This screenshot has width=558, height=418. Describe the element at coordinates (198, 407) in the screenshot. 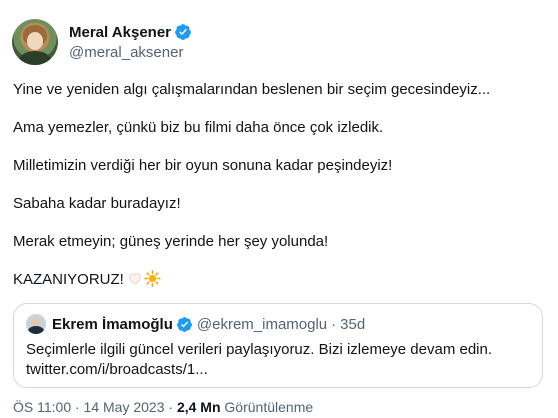

I see `views-count: 2,4 Mn` at that location.